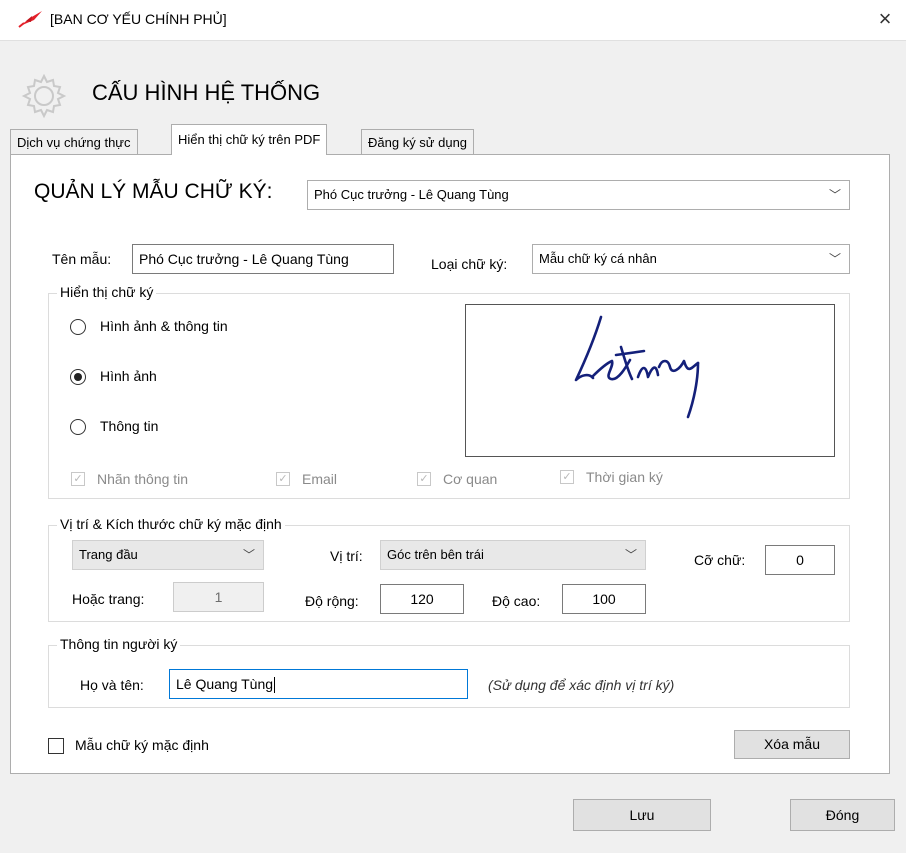 The image size is (906, 853). I want to click on checkbox-sign-time-text: Thời gian ký, so click(624, 477).